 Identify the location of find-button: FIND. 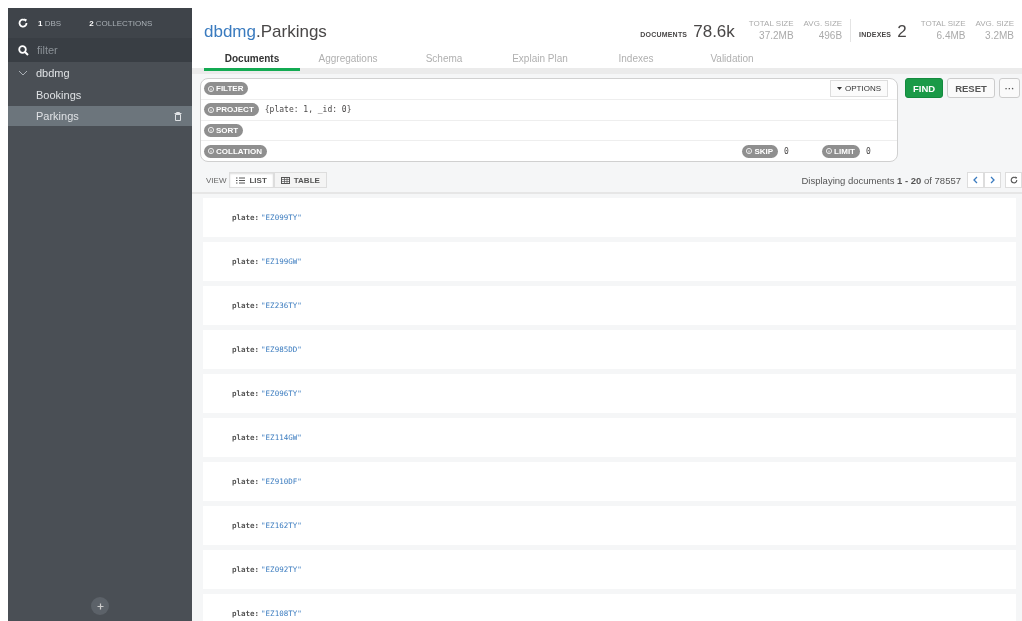
(924, 88).